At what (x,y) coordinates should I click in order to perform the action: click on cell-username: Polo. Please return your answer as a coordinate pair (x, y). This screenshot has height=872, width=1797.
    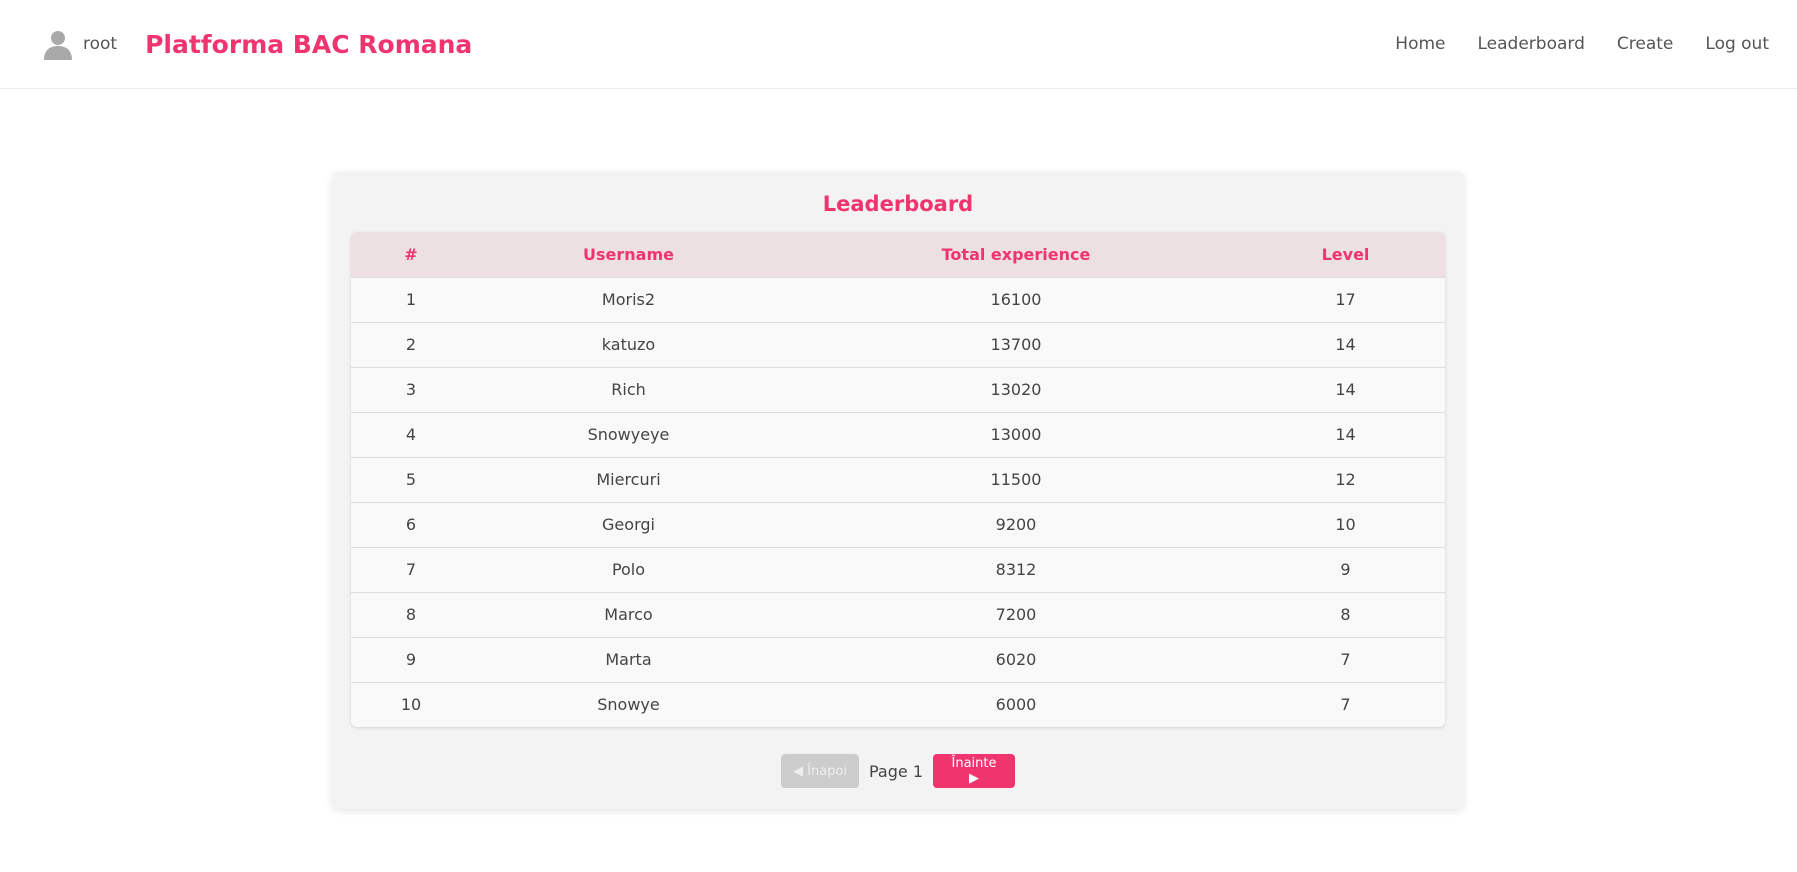
    Looking at the image, I should click on (628, 569).